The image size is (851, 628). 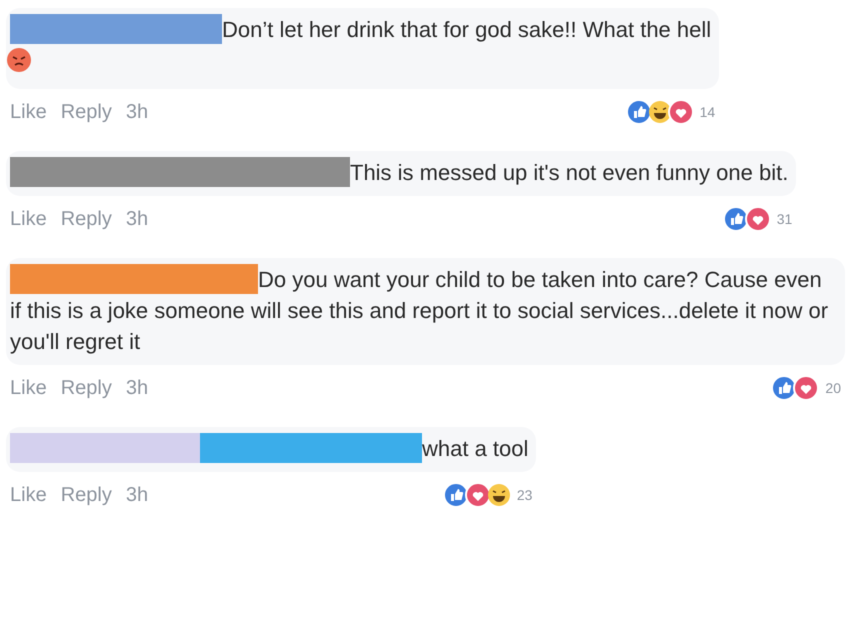 I want to click on reaction-count: 20, so click(x=833, y=388).